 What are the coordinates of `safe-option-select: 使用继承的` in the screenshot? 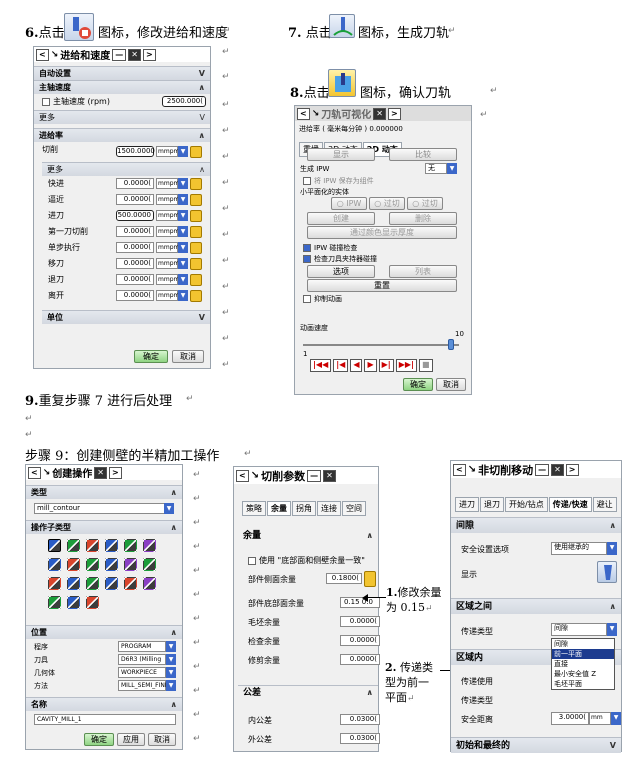 It's located at (579, 548).